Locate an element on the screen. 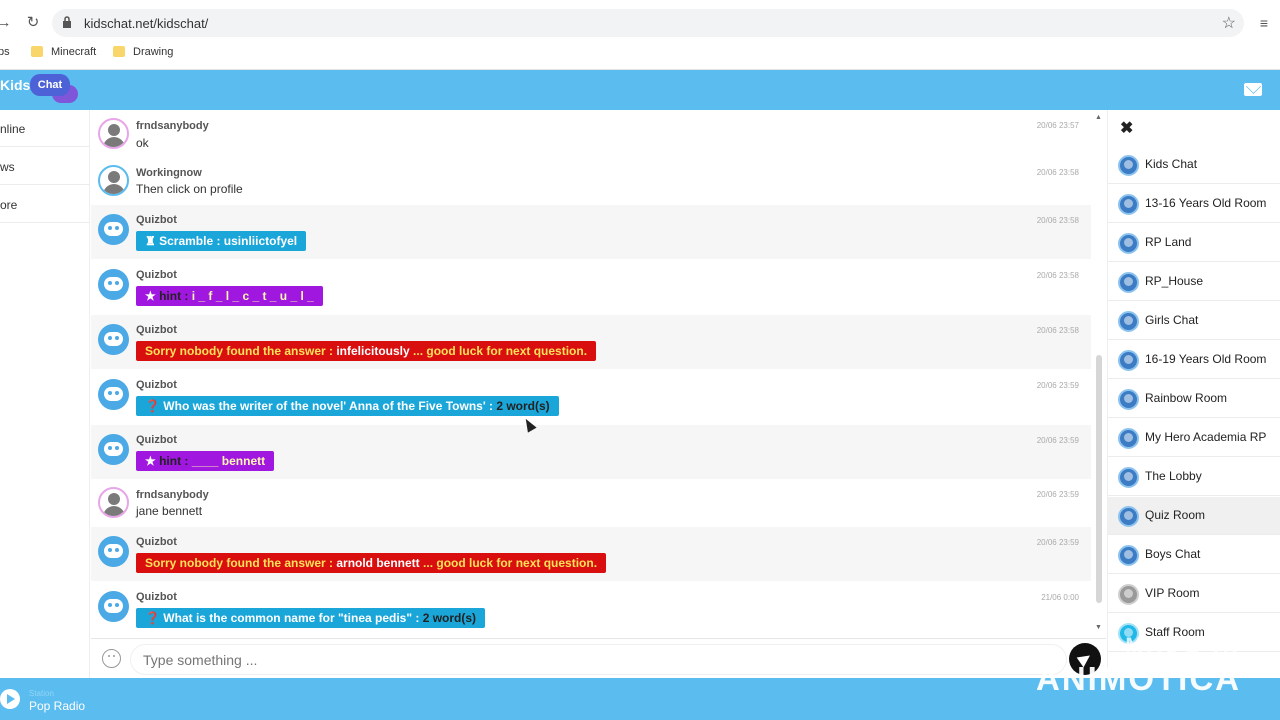 The height and width of the screenshot is (720, 1280). quiz-message: ★ hint : ____ bennett is located at coordinates (205, 461).